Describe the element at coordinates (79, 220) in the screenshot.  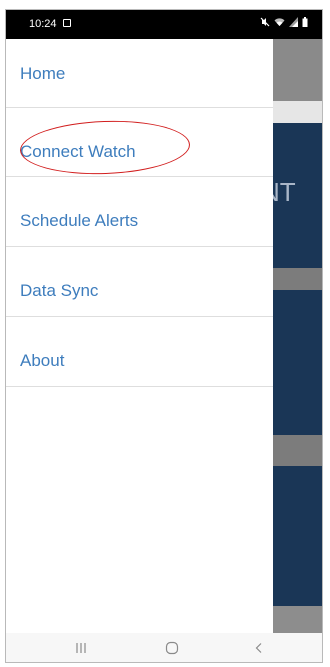
I see `drawer-item-label: Schedule Alerts` at that location.